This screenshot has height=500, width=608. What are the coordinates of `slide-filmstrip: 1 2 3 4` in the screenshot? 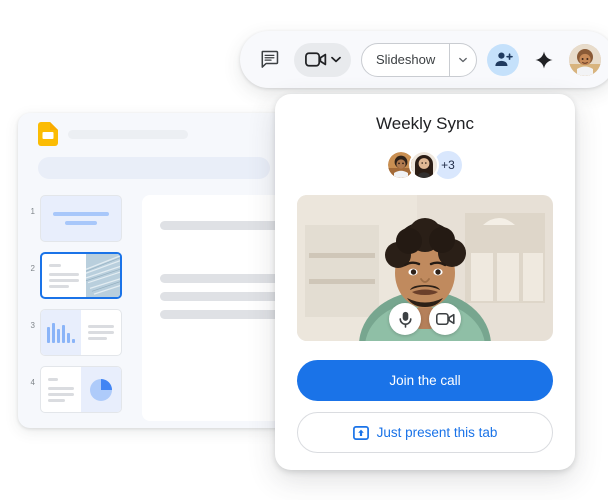 It's located at (77, 311).